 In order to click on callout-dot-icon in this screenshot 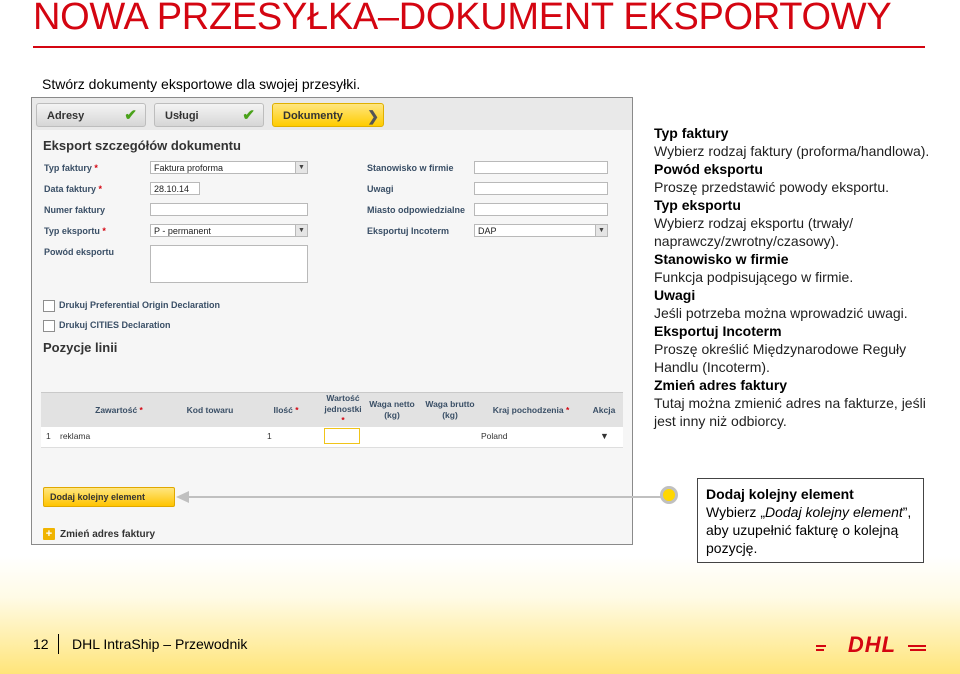, I will do `click(669, 495)`.